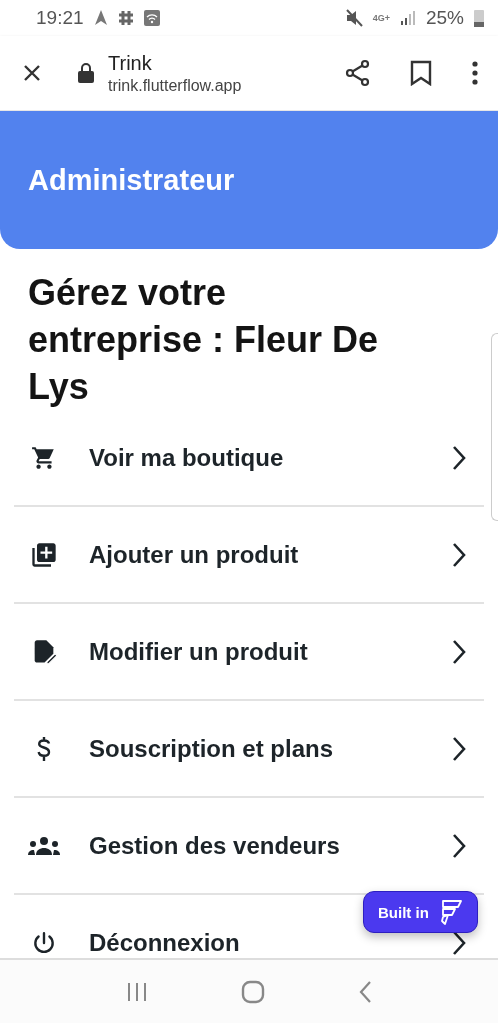 The image size is (498, 1023). What do you see at coordinates (60, 18) in the screenshot?
I see `clock: 19:21` at bounding box center [60, 18].